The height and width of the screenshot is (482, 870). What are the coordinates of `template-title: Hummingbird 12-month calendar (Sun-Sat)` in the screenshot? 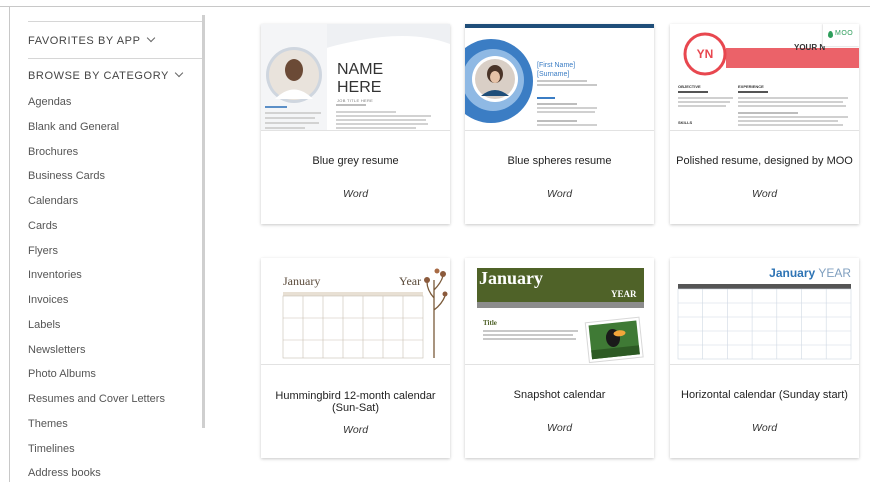 It's located at (355, 402).